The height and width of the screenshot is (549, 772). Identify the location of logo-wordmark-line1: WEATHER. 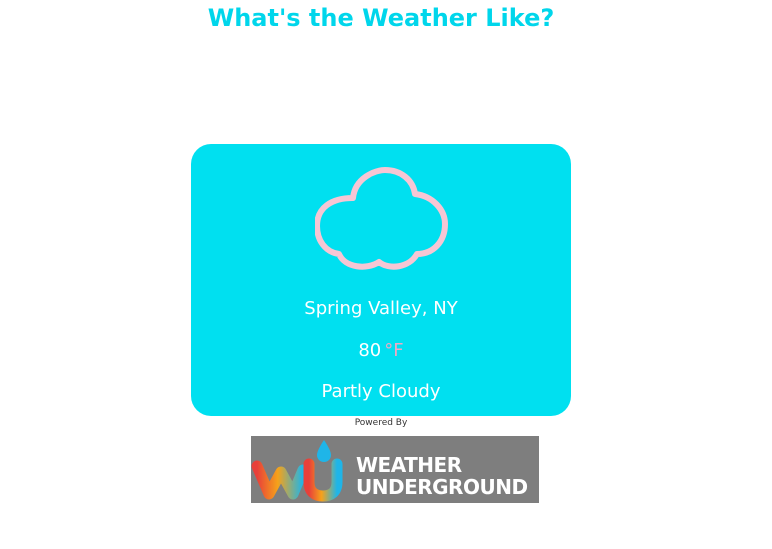
(409, 465).